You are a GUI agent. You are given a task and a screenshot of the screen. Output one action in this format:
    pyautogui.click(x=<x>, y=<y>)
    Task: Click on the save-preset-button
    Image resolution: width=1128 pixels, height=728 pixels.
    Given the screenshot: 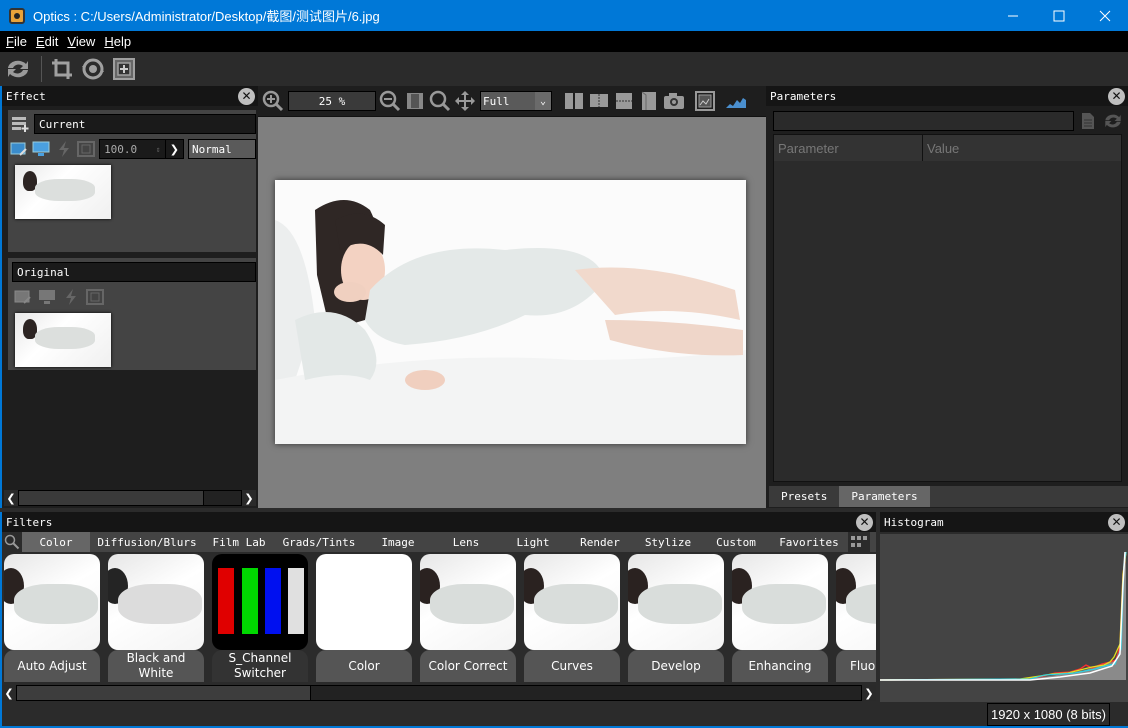 What is the action you would take?
    pyautogui.click(x=1088, y=121)
    